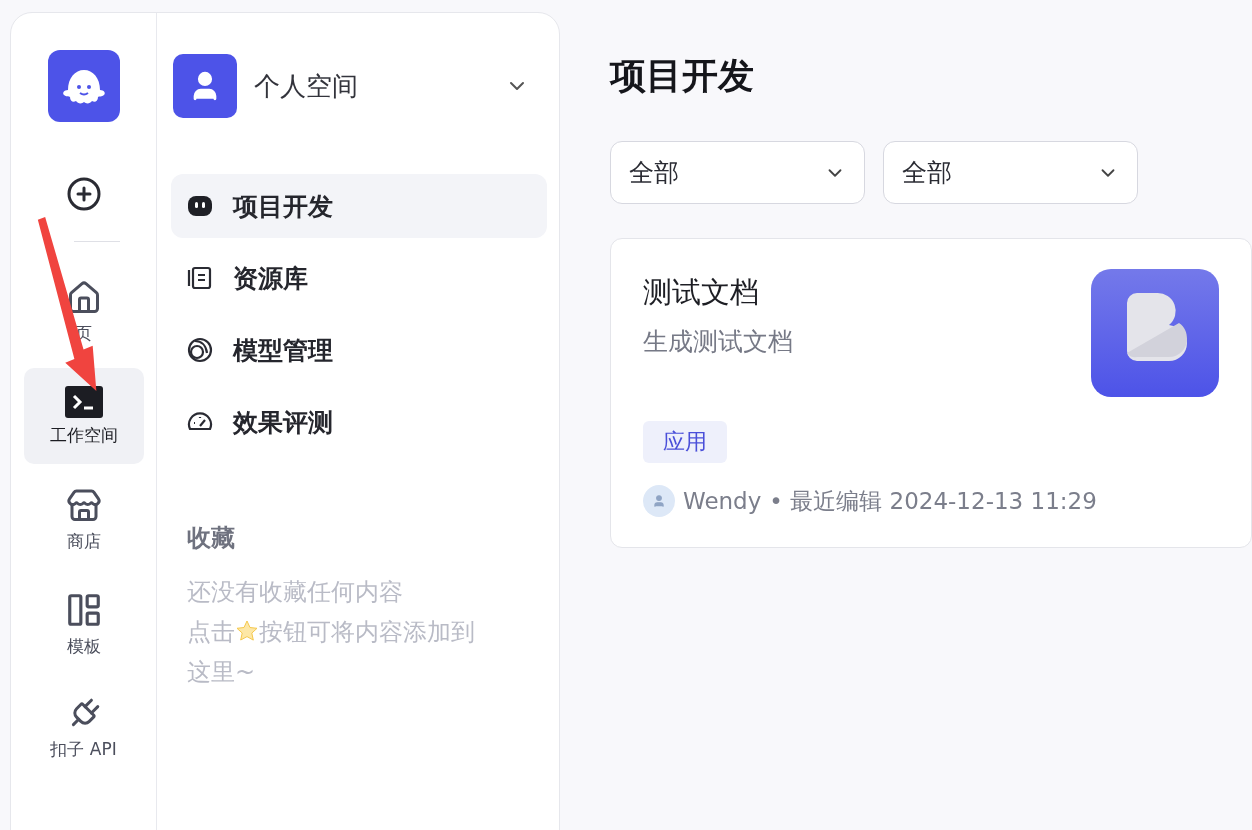 This screenshot has height=830, width=1252. What do you see at coordinates (722, 501) in the screenshot?
I see `author-name: Wendy` at bounding box center [722, 501].